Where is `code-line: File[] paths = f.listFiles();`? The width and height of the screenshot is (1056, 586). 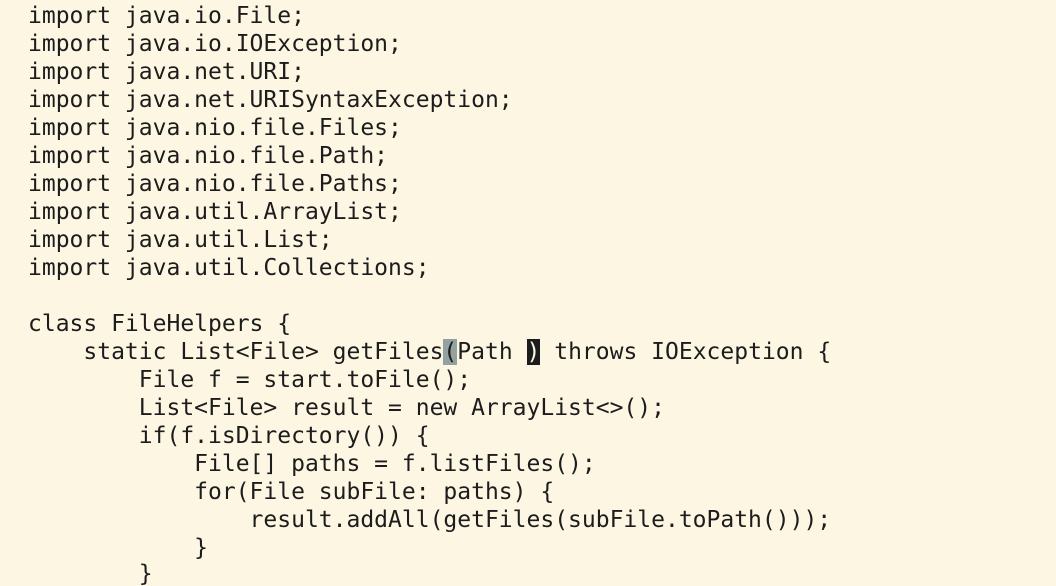
code-line: File[] paths = f.listFiles(); is located at coordinates (312, 464).